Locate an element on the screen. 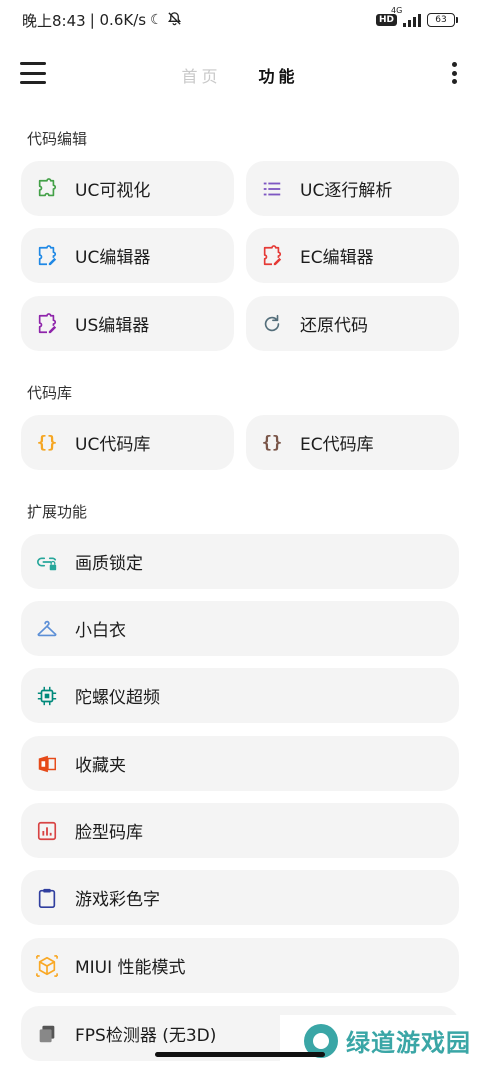  refresh-icon is located at coordinates (272, 324).